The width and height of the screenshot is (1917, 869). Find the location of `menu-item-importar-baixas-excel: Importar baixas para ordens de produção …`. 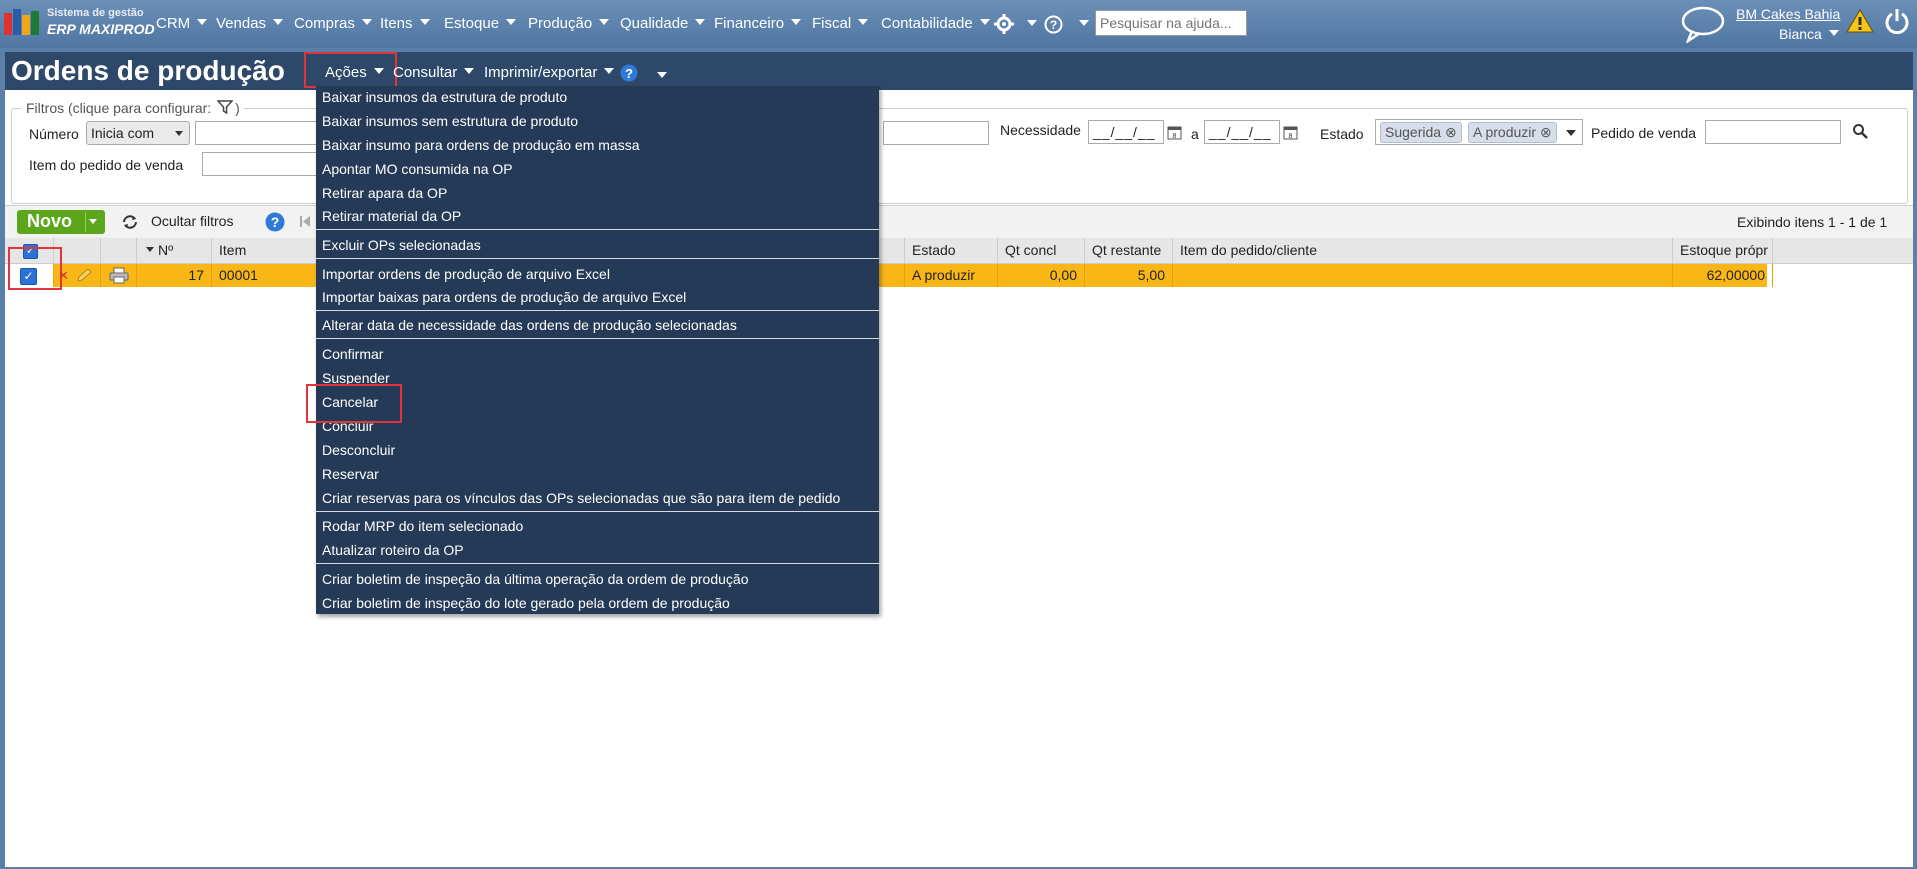

menu-item-importar-baixas-excel: Importar baixas para ordens de produção … is located at coordinates (504, 297).